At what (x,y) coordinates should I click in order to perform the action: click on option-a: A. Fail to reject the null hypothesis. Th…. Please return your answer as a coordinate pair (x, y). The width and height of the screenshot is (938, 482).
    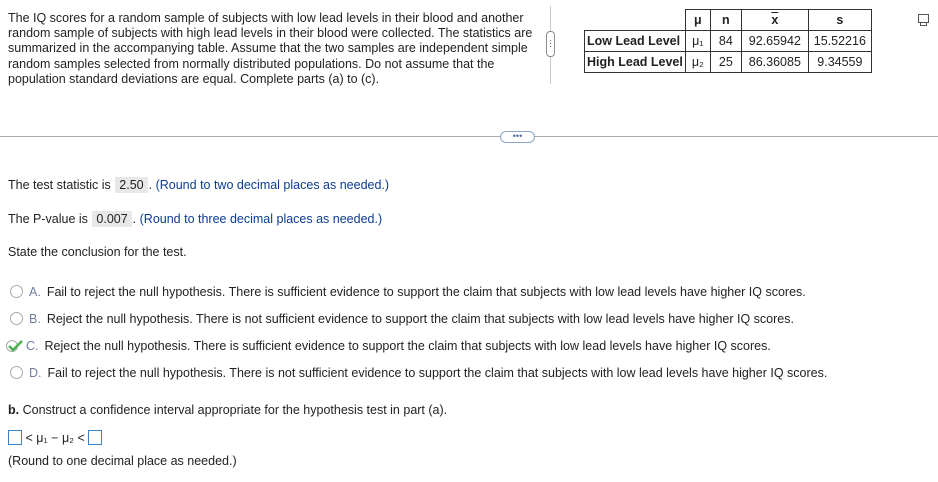
    Looking at the image, I should click on (408, 292).